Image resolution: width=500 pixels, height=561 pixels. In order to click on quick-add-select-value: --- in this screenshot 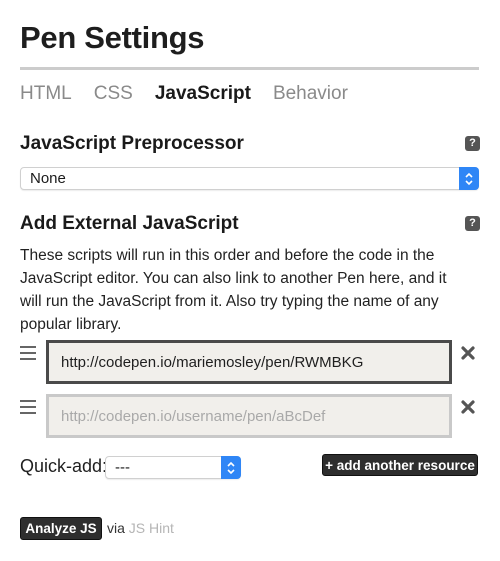, I will do `click(122, 467)`.